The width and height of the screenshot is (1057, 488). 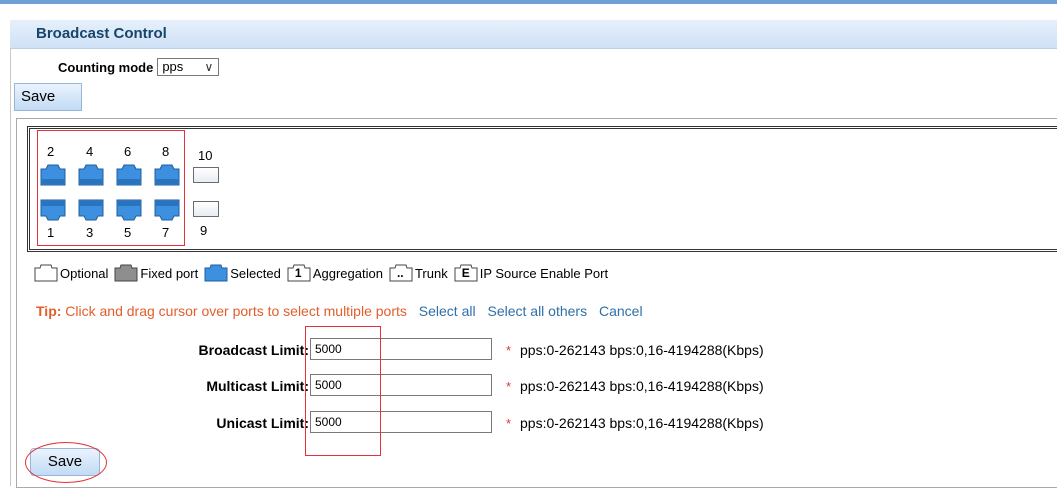 What do you see at coordinates (205, 155) in the screenshot?
I see `port-label-10: 10` at bounding box center [205, 155].